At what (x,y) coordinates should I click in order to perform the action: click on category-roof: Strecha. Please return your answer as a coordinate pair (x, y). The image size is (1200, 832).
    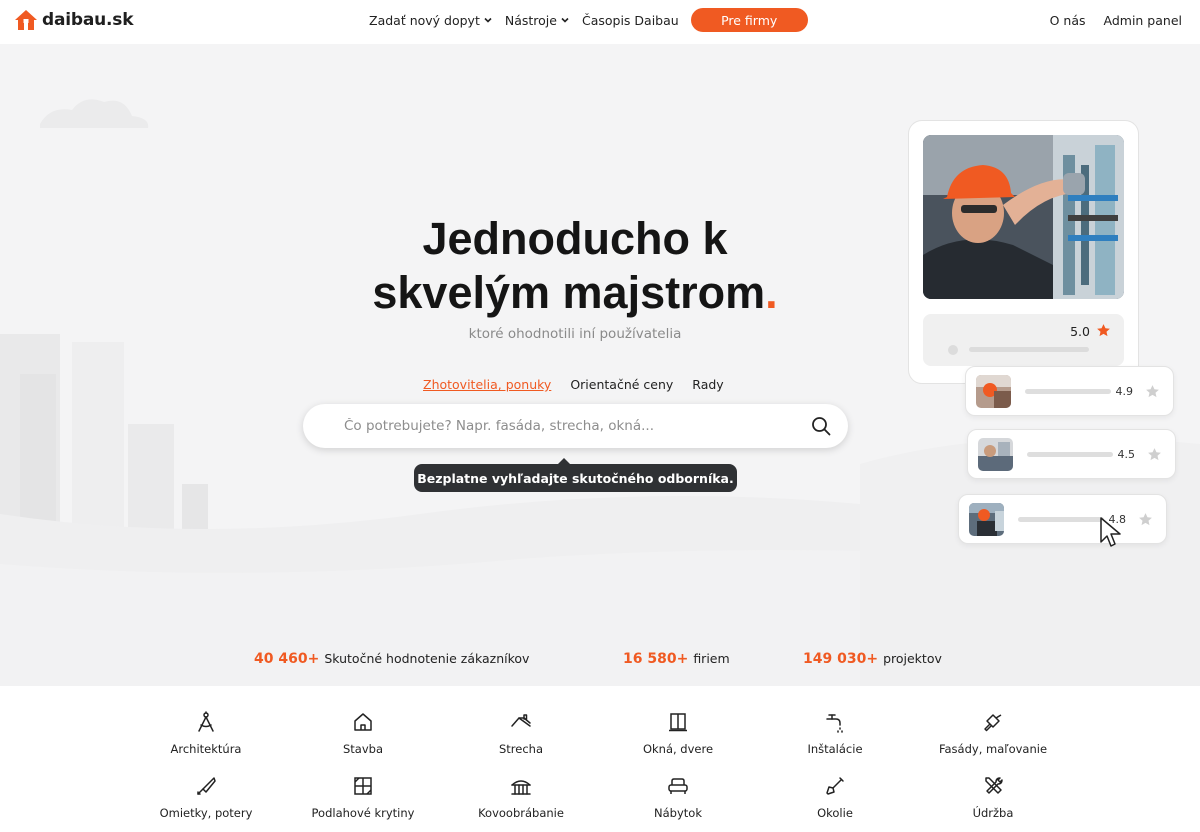
    Looking at the image, I should click on (521, 734).